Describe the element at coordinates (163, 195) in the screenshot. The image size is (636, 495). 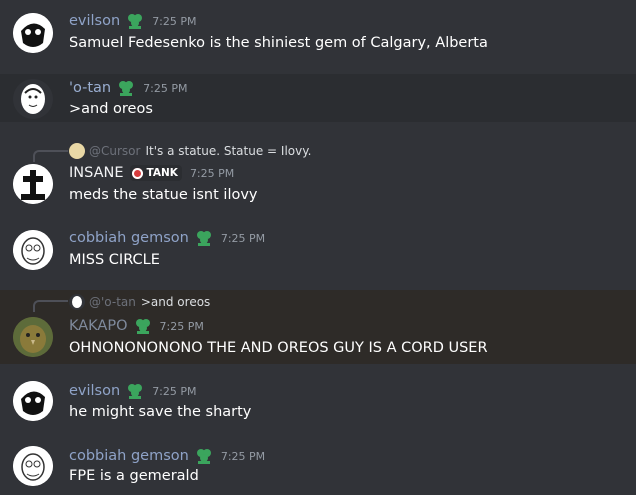
I see `message-text: meds the statue isnt ilovy` at that location.